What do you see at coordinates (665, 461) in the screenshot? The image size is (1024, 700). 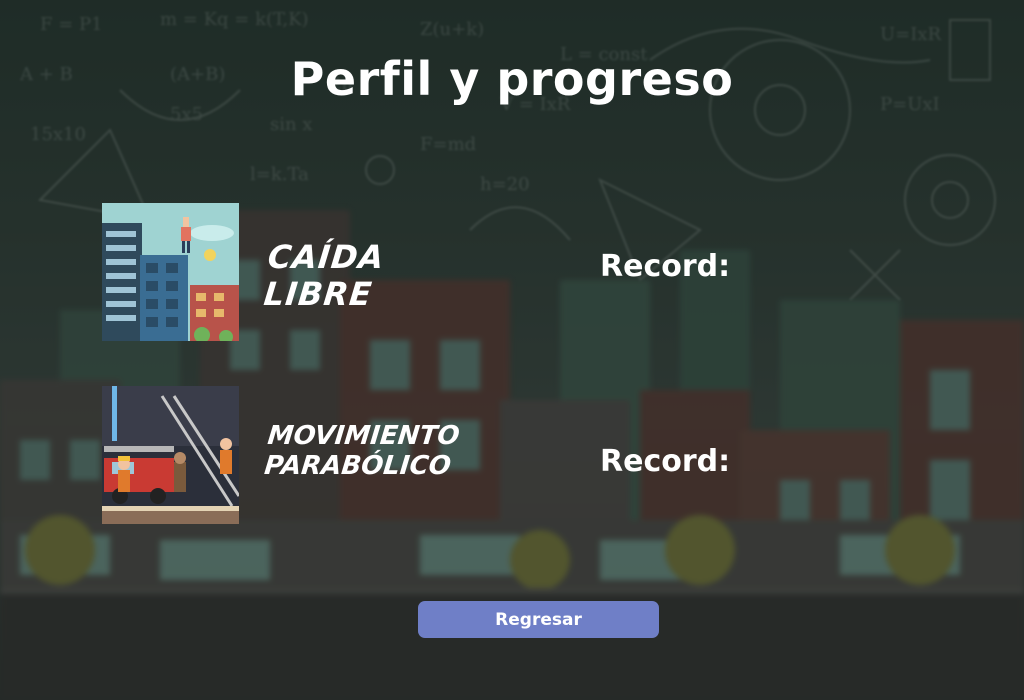 I see `record-label-movimiento-parabolico: Record:` at bounding box center [665, 461].